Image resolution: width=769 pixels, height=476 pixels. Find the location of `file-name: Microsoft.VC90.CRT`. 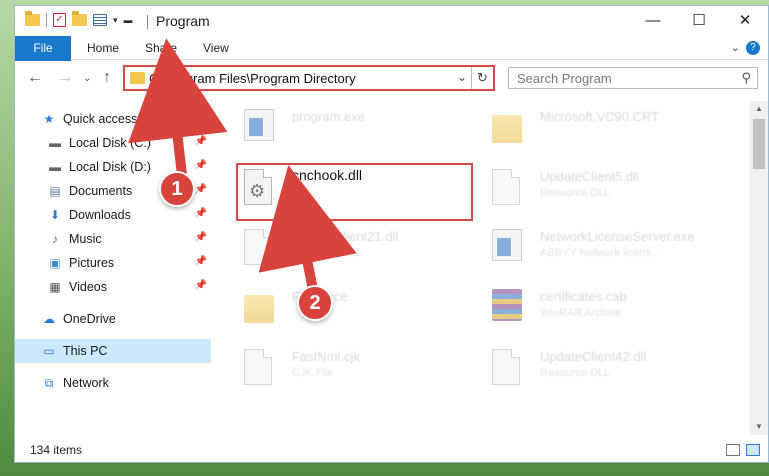

file-name: Microsoft.VC90.CRT is located at coordinates (599, 116).